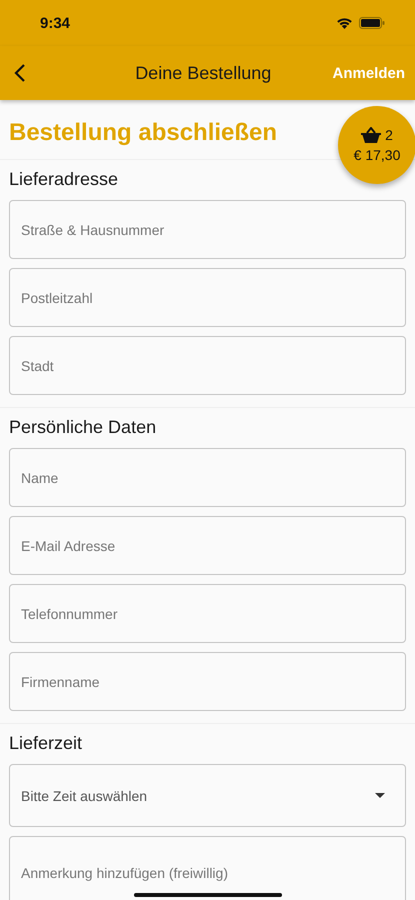 The height and width of the screenshot is (900, 415). Describe the element at coordinates (83, 427) in the screenshot. I see `section-title: Persönliche Daten` at that location.